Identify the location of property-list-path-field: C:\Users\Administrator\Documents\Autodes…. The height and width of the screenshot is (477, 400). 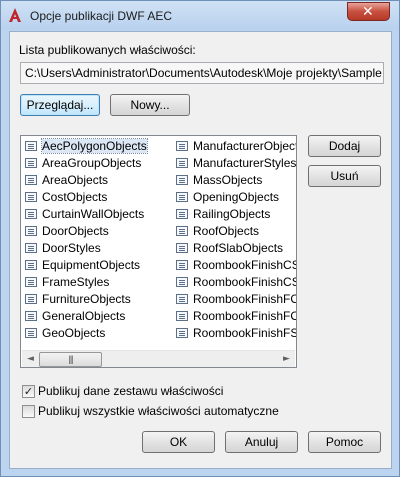
(202, 73).